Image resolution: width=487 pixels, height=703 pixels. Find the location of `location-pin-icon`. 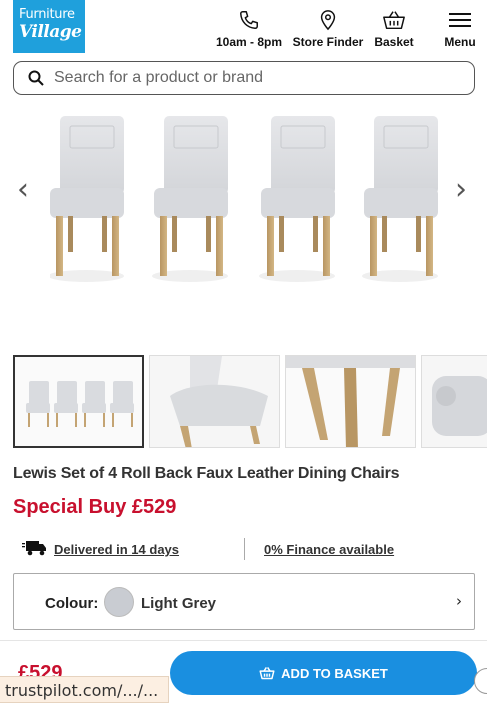

location-pin-icon is located at coordinates (328, 20).